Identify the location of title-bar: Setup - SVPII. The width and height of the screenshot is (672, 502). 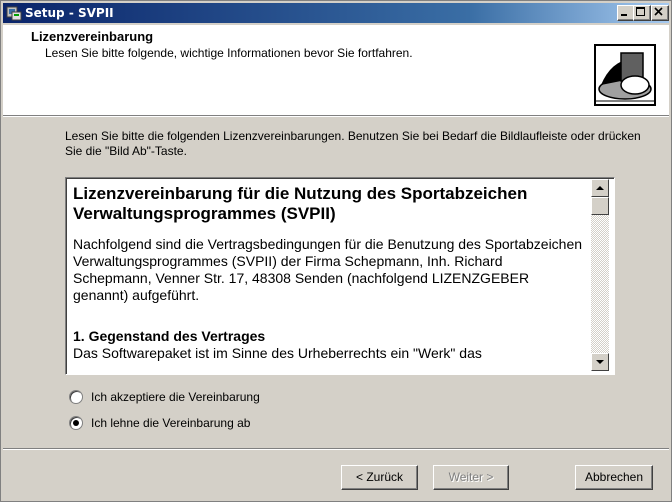
(336, 13).